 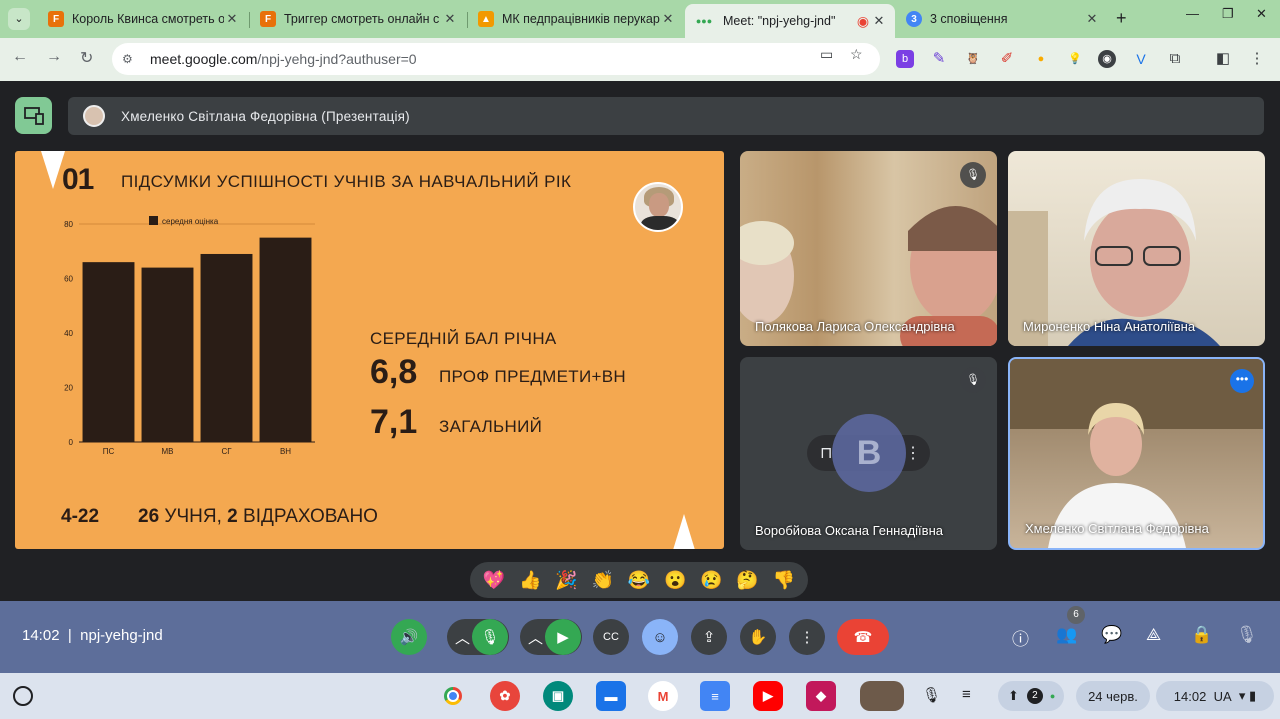 I want to click on close-window-icon: ✕, so click(x=1261, y=14).